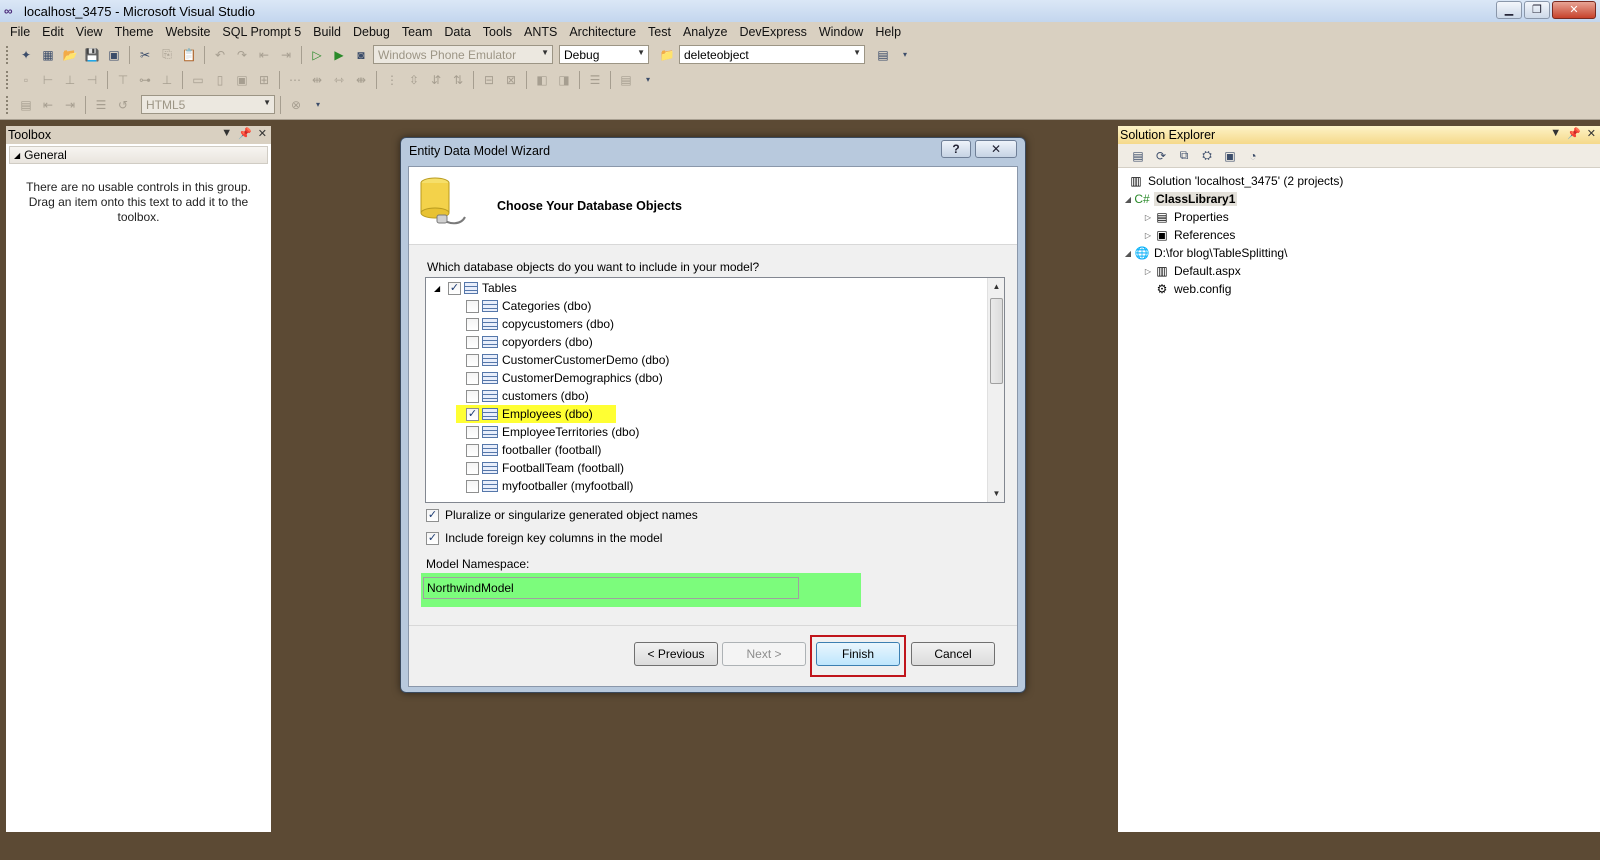 The height and width of the screenshot is (860, 1600). What do you see at coordinates (53, 32) in the screenshot?
I see `menu-edit: Edit` at bounding box center [53, 32].